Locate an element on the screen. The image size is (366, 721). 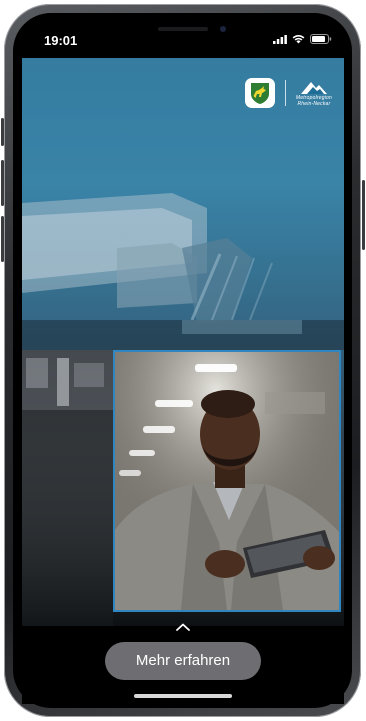
deer-icon is located at coordinates (259, 93).